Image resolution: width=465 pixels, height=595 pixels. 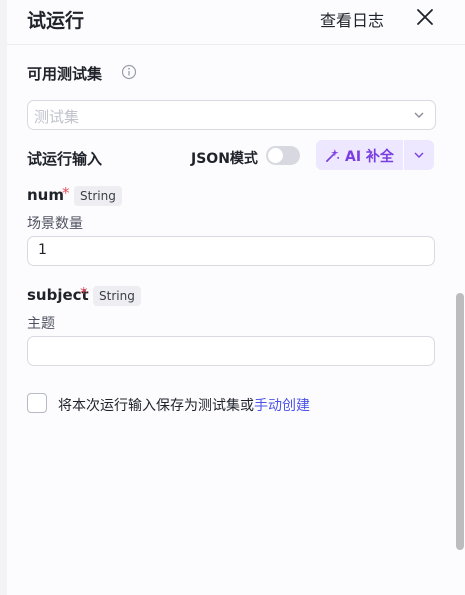 What do you see at coordinates (460, 421) in the screenshot?
I see `scrollbar-thumb` at bounding box center [460, 421].